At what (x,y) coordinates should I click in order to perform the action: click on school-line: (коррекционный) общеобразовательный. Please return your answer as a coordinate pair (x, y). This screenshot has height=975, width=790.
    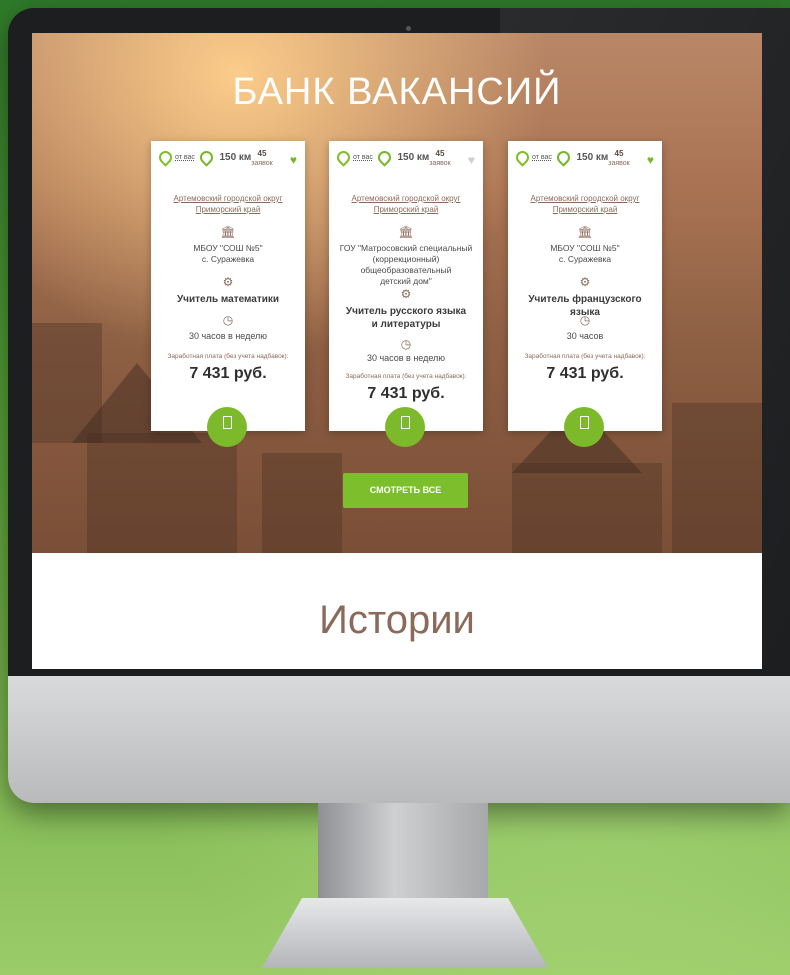
    Looking at the image, I should click on (406, 264).